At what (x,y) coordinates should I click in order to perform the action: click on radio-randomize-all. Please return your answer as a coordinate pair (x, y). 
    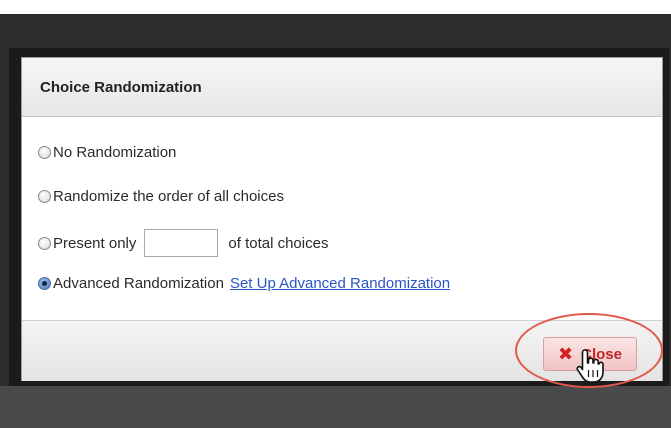
    Looking at the image, I should click on (44, 196).